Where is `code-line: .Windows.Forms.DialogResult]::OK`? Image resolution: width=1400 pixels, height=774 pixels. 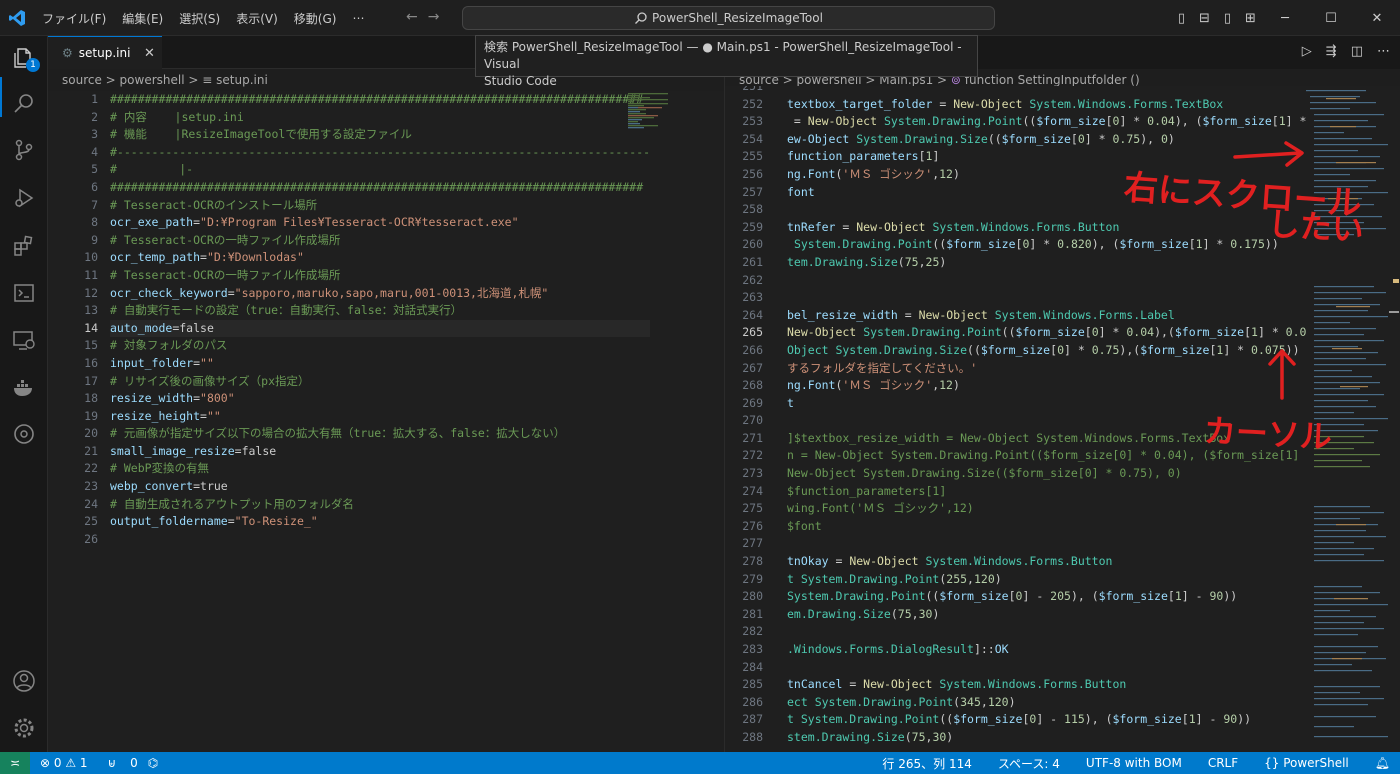
code-line: .Windows.Forms.DialogResult]::OK is located at coordinates (1047, 650).